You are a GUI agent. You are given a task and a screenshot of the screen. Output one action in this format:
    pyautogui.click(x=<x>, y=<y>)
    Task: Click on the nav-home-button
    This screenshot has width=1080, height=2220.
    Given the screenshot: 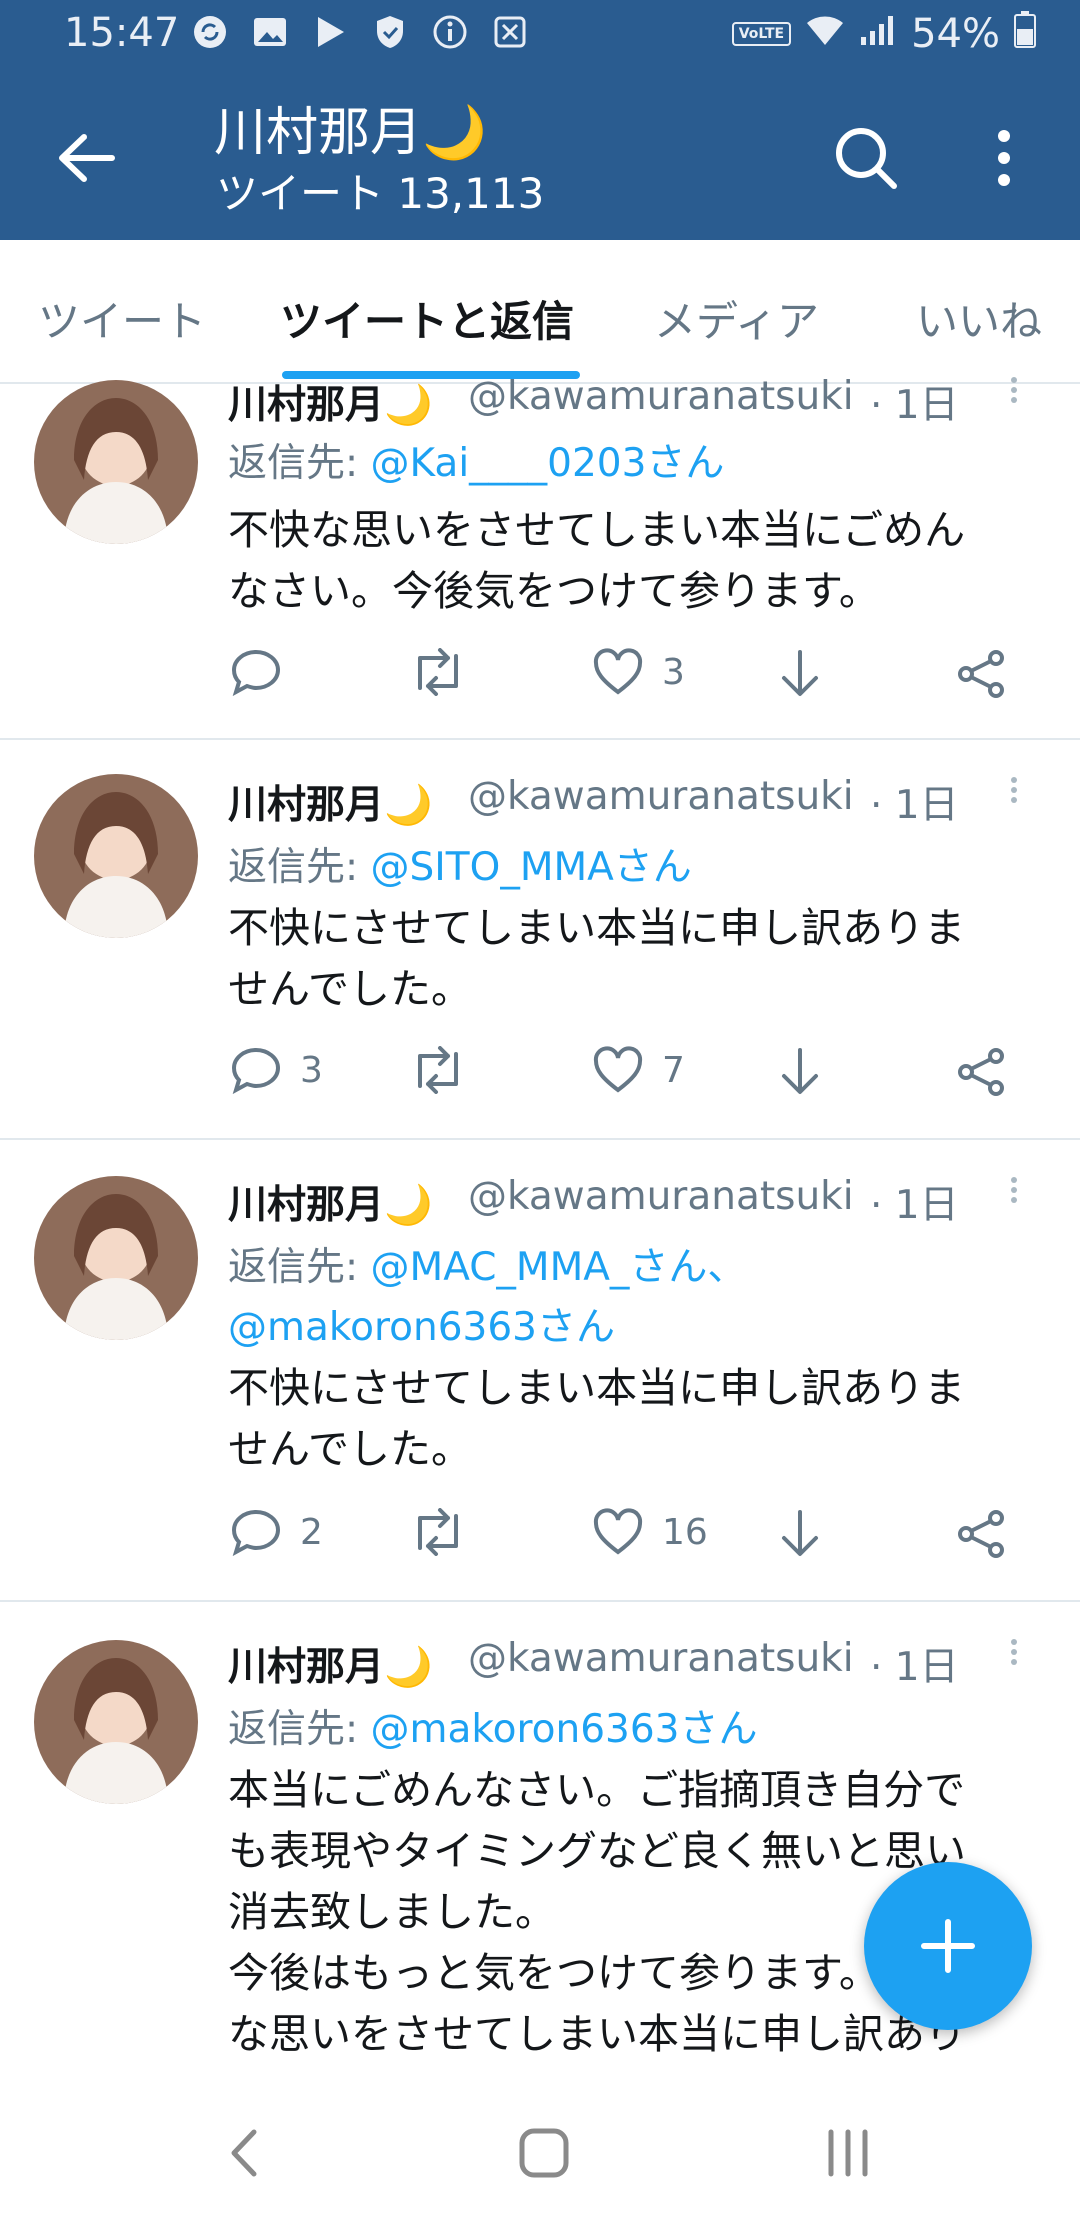 What is the action you would take?
    pyautogui.click(x=544, y=2153)
    